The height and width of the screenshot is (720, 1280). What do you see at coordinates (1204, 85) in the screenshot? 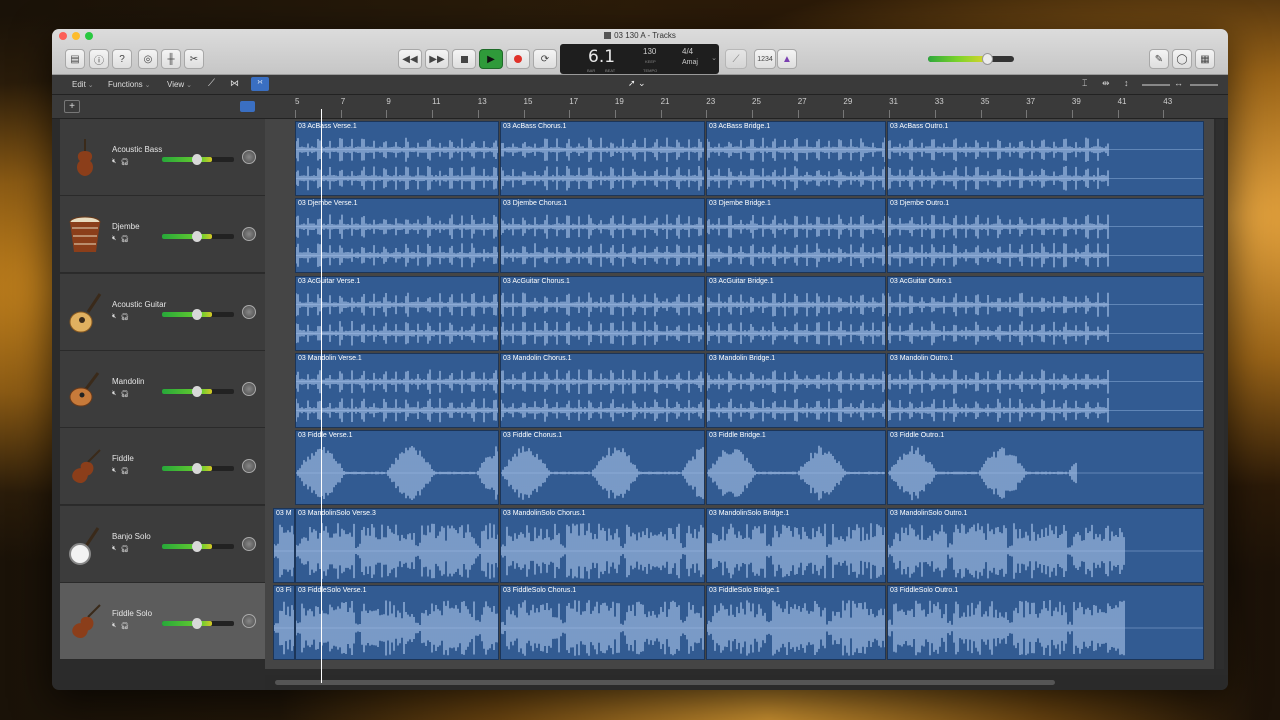
I see `horizontal-zoom-slider` at bounding box center [1204, 85].